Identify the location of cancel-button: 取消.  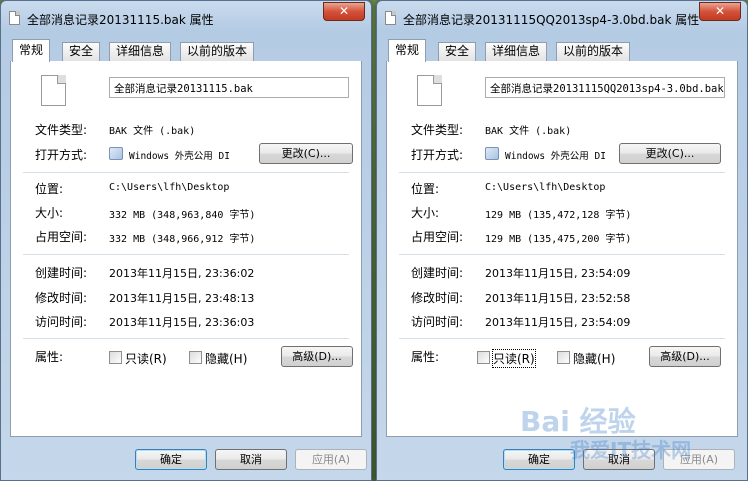
(251, 459).